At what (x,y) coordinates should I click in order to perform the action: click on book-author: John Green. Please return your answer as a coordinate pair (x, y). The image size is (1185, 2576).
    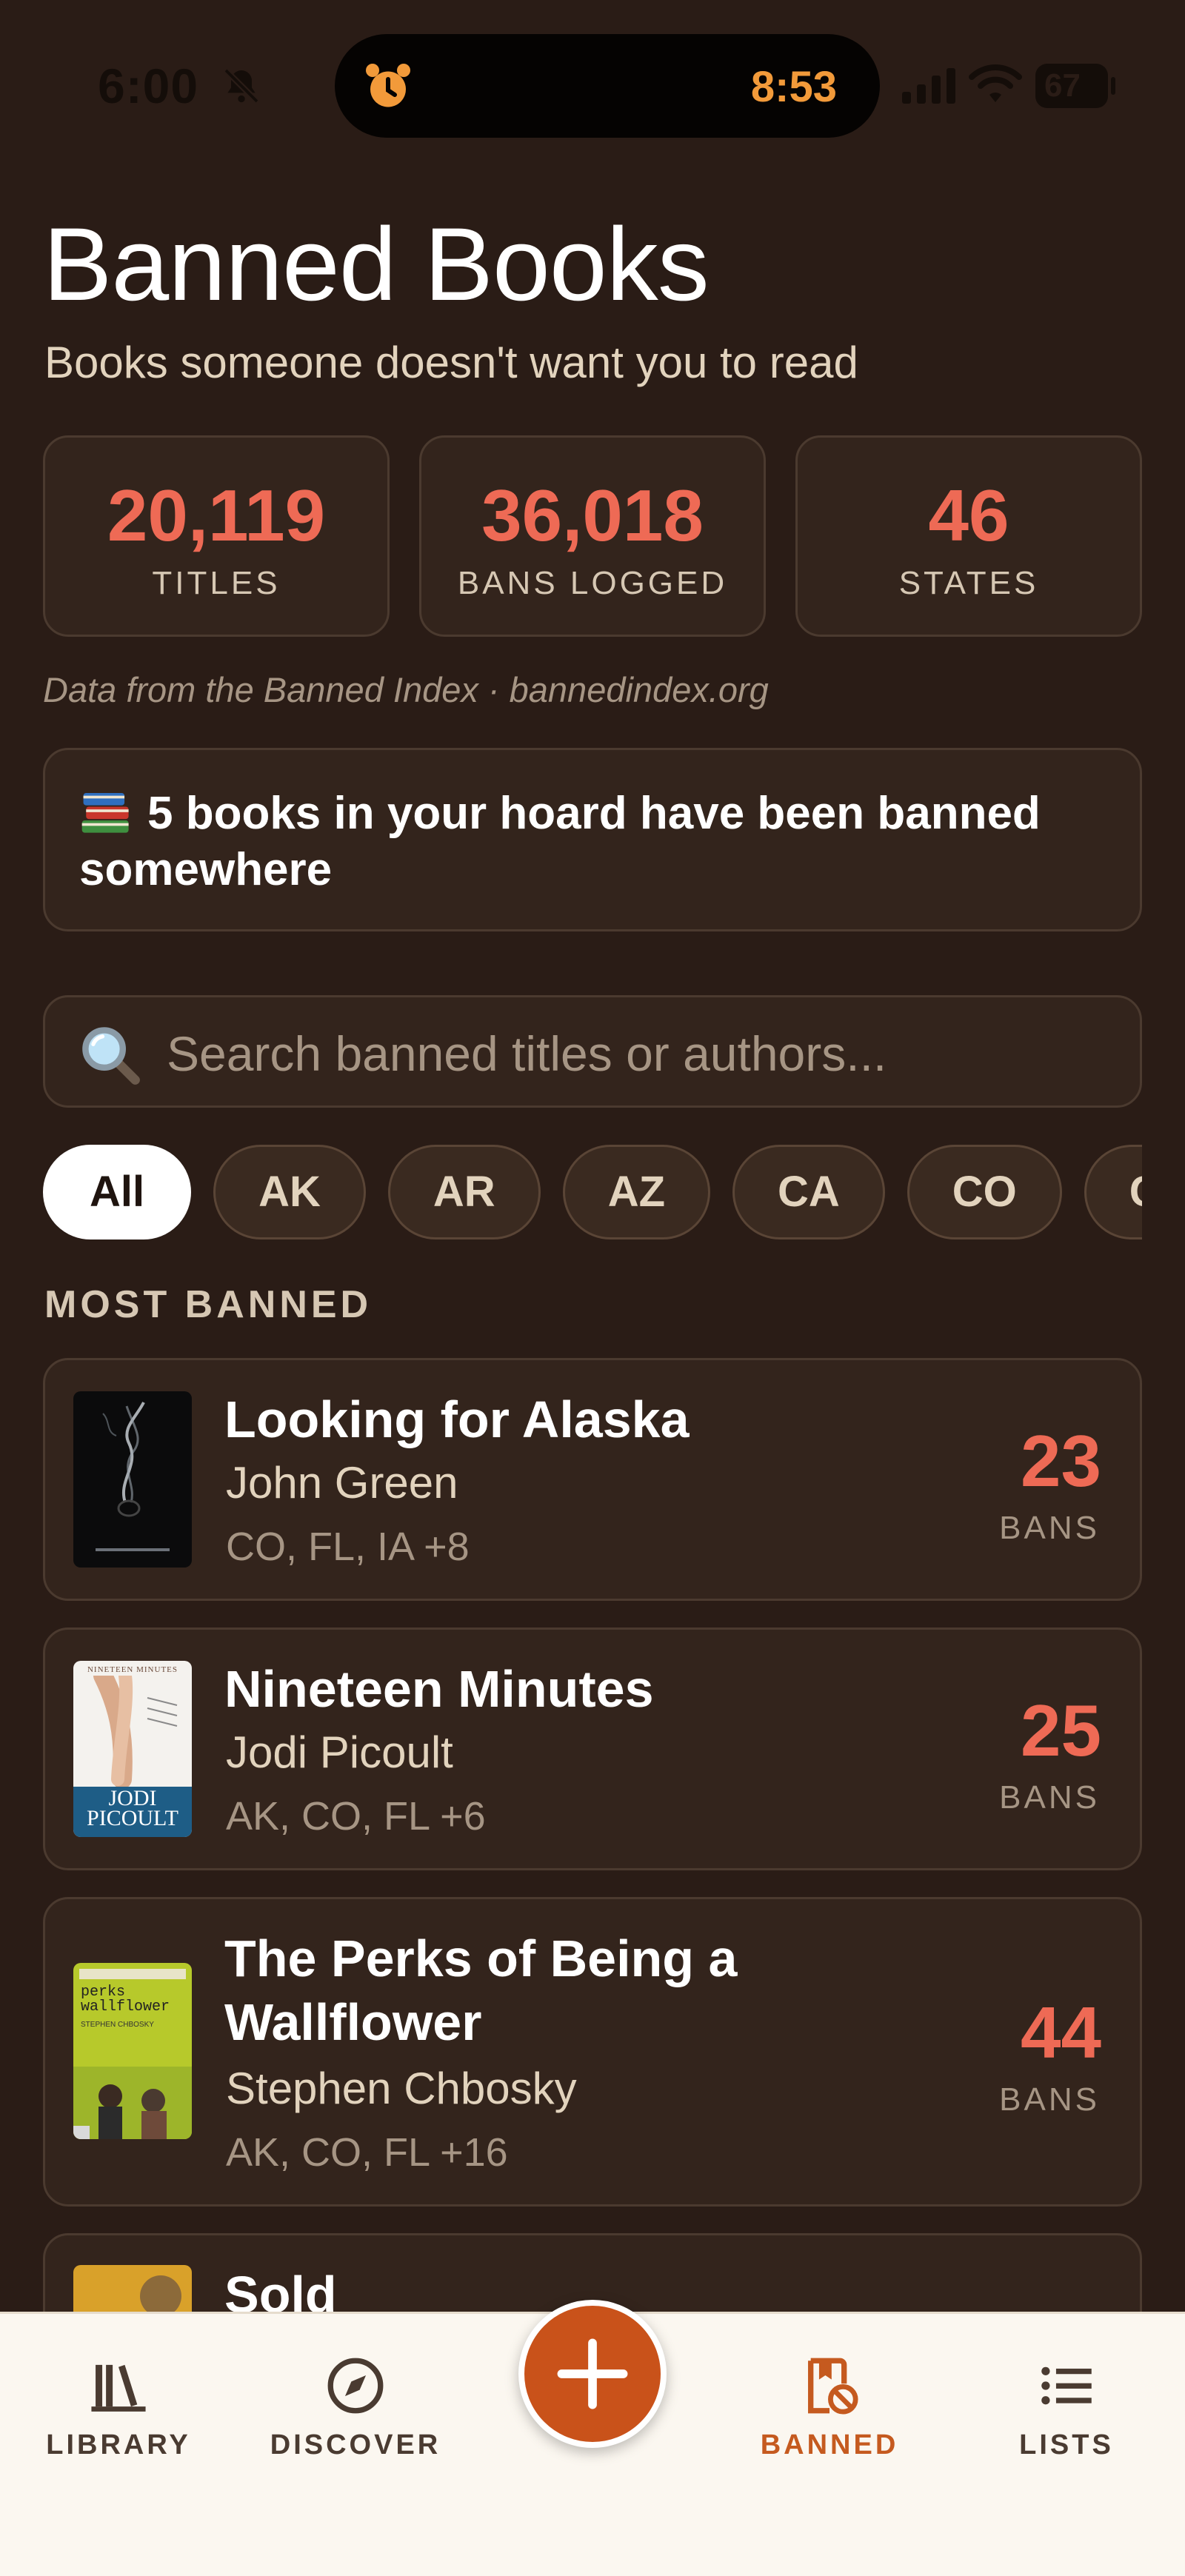
    Looking at the image, I should click on (342, 1483).